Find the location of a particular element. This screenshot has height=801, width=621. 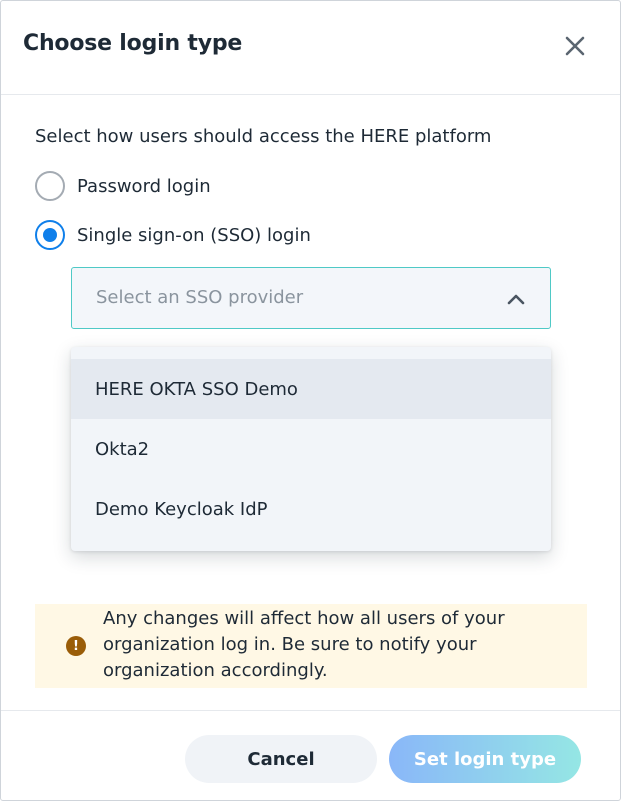

close-icon is located at coordinates (575, 46).